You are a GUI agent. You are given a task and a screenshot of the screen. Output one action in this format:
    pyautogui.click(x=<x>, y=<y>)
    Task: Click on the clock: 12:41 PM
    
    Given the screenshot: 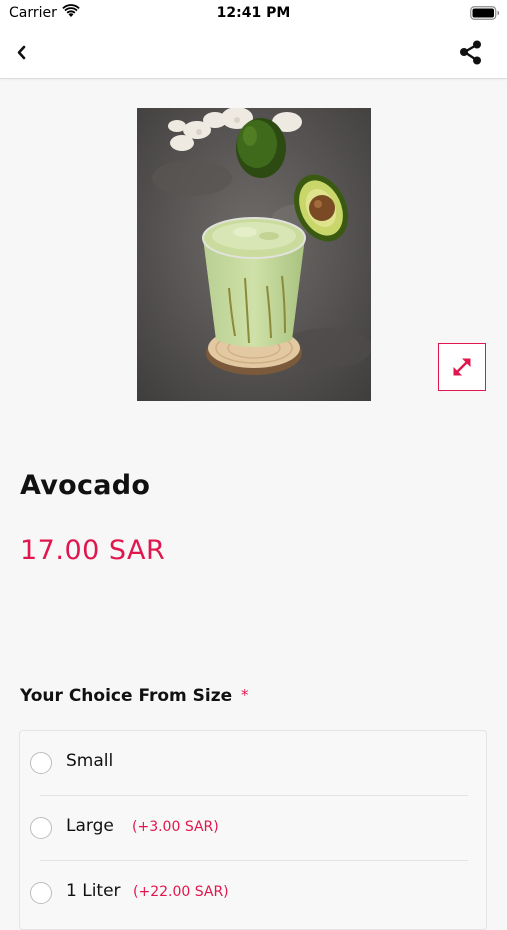 What is the action you would take?
    pyautogui.click(x=253, y=13)
    